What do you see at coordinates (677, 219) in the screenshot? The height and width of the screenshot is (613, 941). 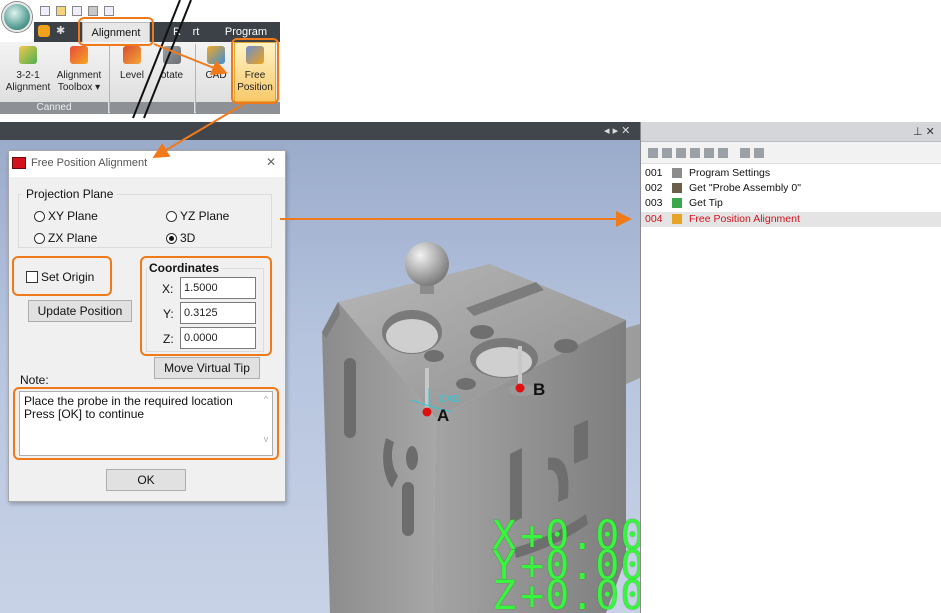 I see `free-position-alignment-icon` at bounding box center [677, 219].